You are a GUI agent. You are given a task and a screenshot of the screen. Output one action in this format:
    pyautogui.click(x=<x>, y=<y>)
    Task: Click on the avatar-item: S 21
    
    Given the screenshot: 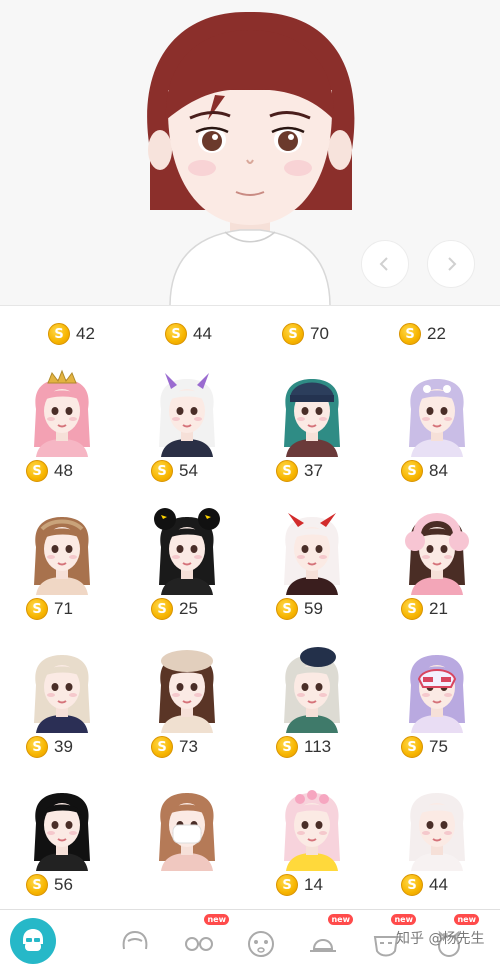 What is the action you would take?
    pyautogui.click(x=437, y=576)
    